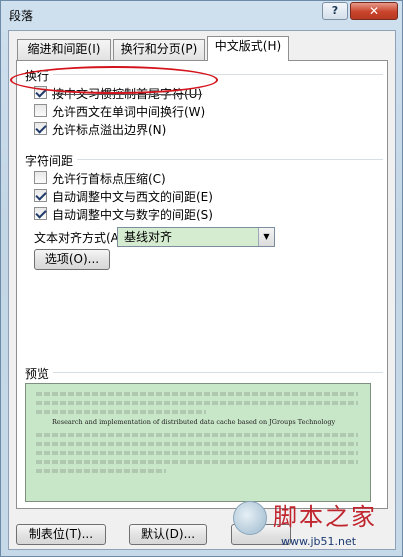 This screenshot has height=557, width=403. Describe the element at coordinates (159, 49) in the screenshot. I see `tab-line-page-breaks: 换行和分页(P)` at that location.